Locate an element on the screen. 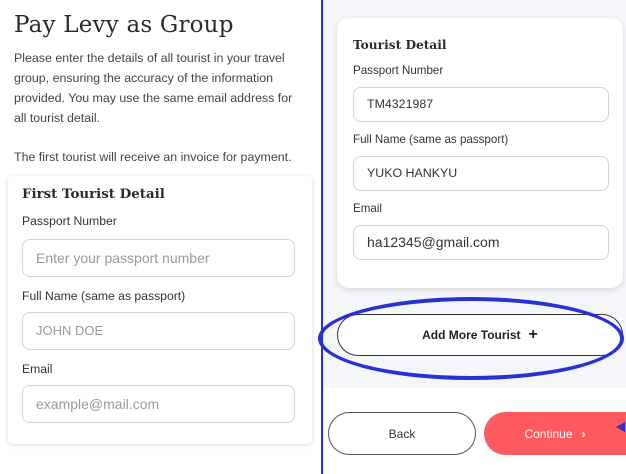 This screenshot has height=474, width=626. email-input: ha12345@gmail.com is located at coordinates (481, 242).